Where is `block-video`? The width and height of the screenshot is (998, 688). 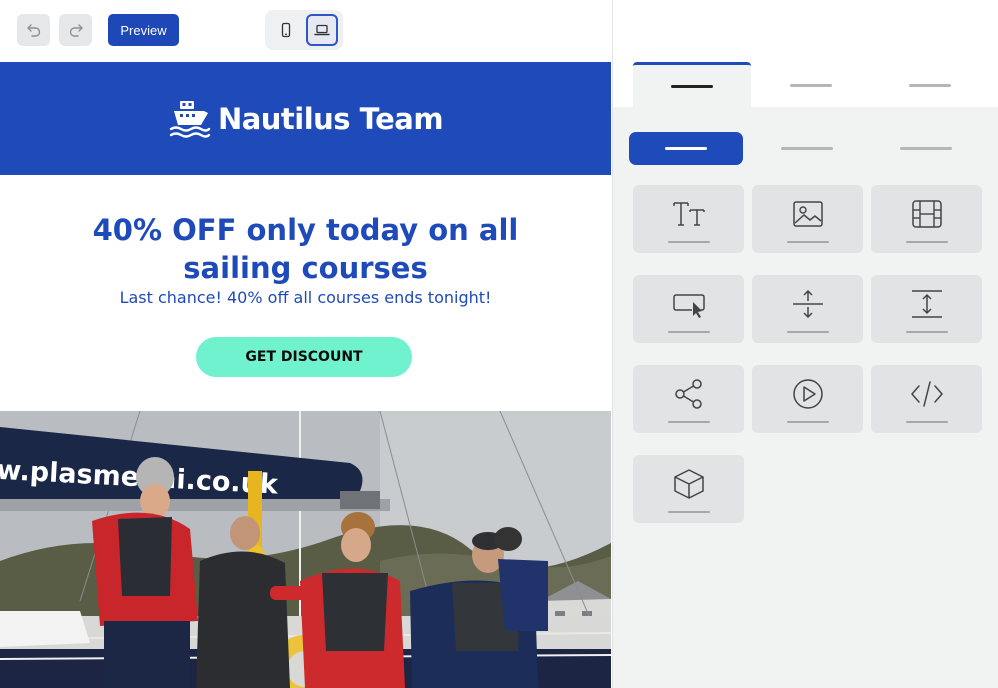
block-video is located at coordinates (926, 219).